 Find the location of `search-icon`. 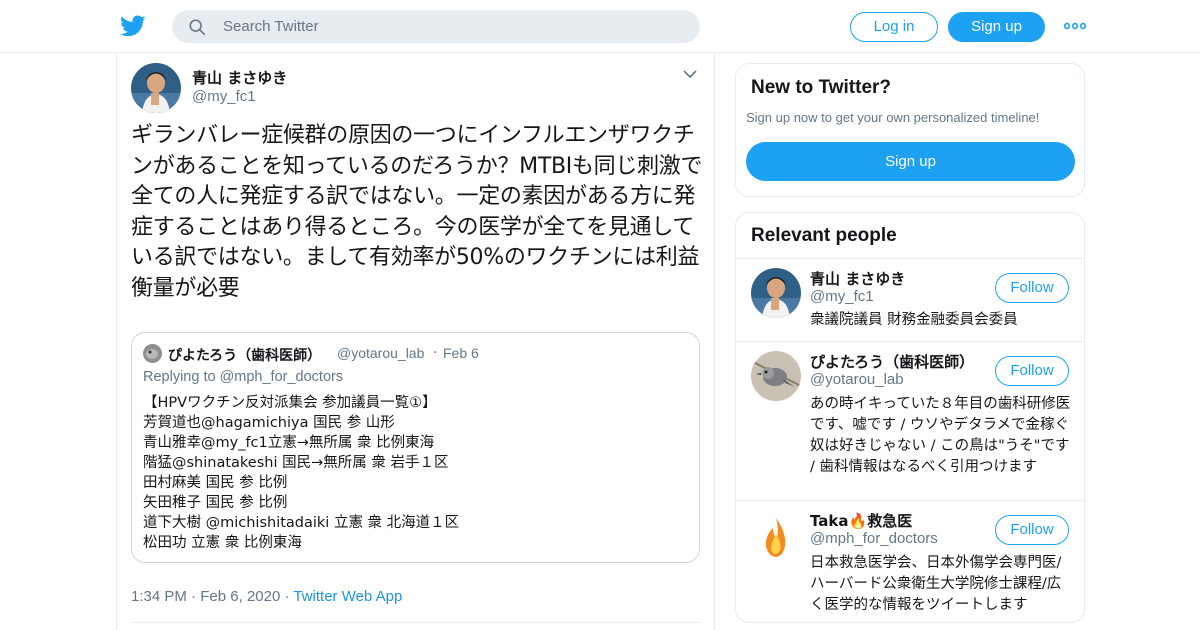

search-icon is located at coordinates (197, 27).